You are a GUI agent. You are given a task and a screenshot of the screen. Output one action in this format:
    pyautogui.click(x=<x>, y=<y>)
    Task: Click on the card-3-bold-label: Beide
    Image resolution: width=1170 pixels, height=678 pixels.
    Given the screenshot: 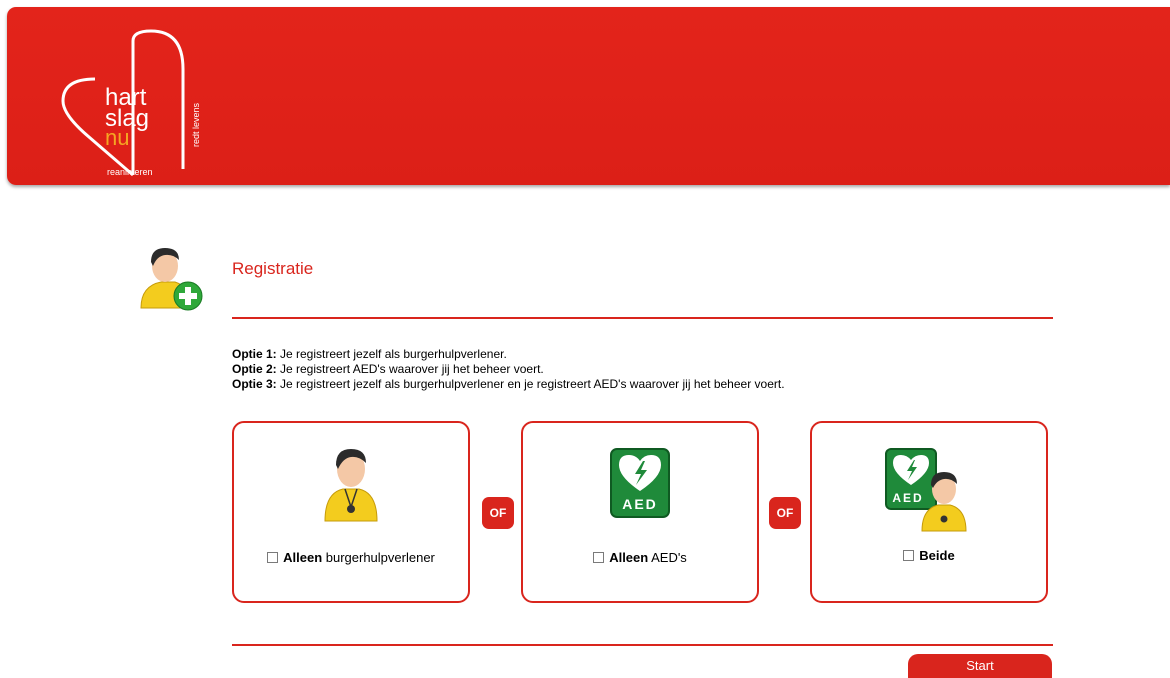 What is the action you would take?
    pyautogui.click(x=937, y=555)
    